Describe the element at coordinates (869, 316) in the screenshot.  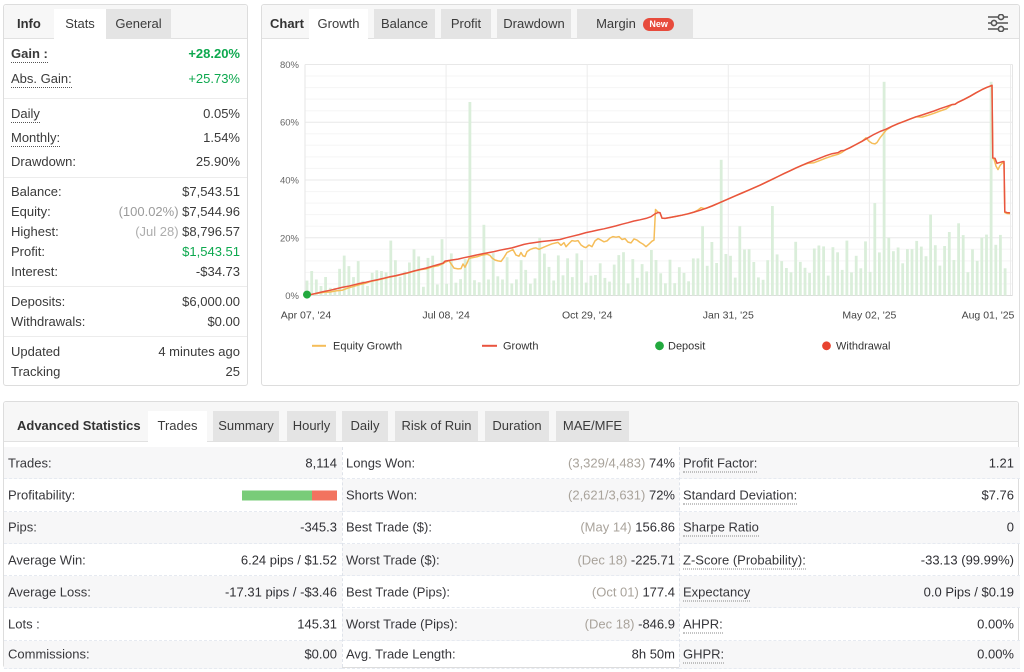
I see `svg-text: May 02, '25` at that location.